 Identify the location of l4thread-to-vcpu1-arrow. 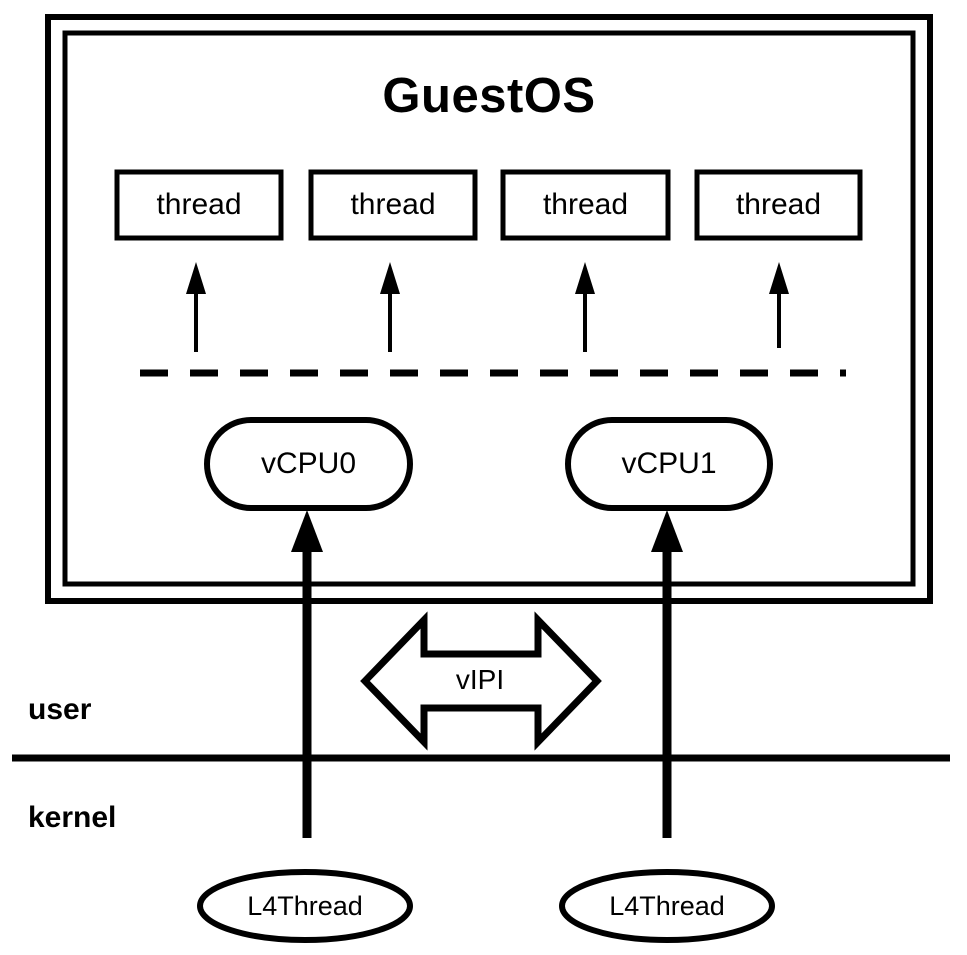
(667, 674).